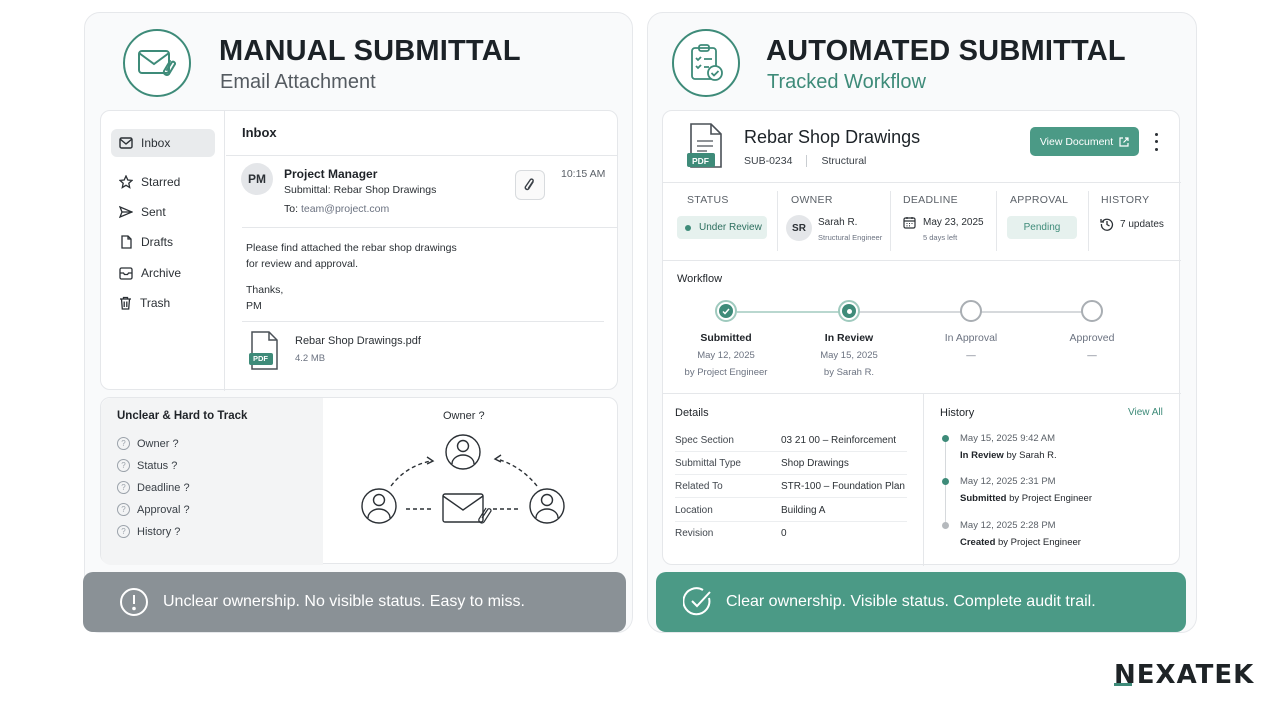 This screenshot has width=1280, height=720. What do you see at coordinates (463, 479) in the screenshot?
I see `unclear-ownership-diagram` at bounding box center [463, 479].